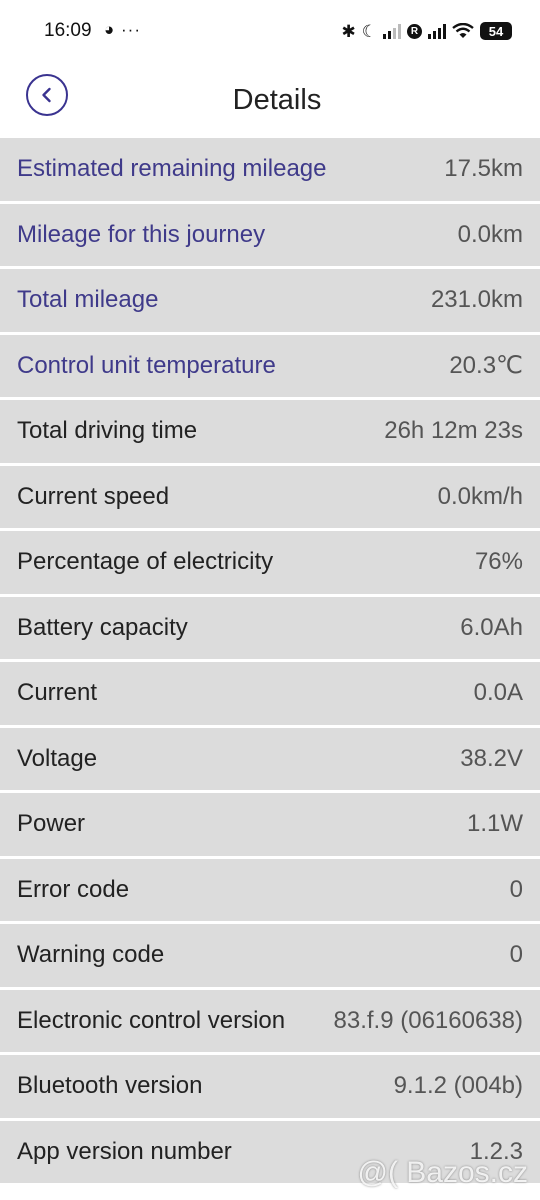 This screenshot has width=540, height=1200. What do you see at coordinates (270, 31) in the screenshot?
I see `status-bar: 16:09 ◕ ··· ✱ ☾ R 54` at bounding box center [270, 31].